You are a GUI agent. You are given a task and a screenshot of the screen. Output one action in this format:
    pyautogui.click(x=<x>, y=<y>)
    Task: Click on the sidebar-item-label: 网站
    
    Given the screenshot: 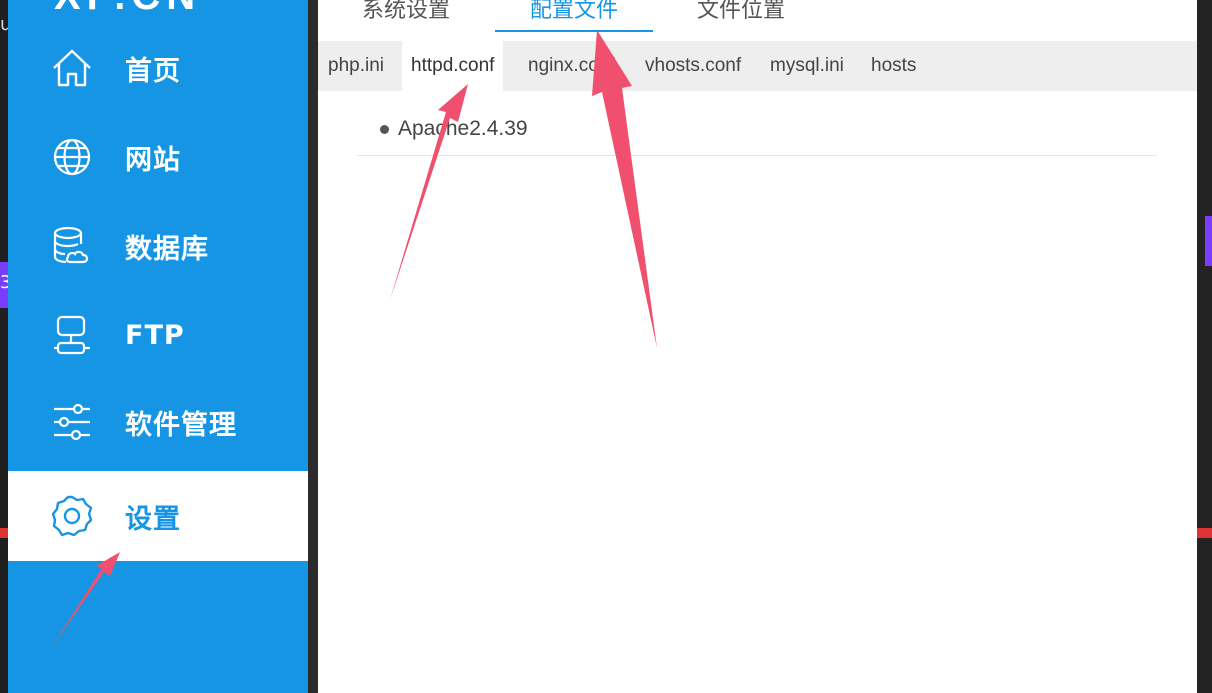 What is the action you would take?
    pyautogui.click(x=153, y=160)
    